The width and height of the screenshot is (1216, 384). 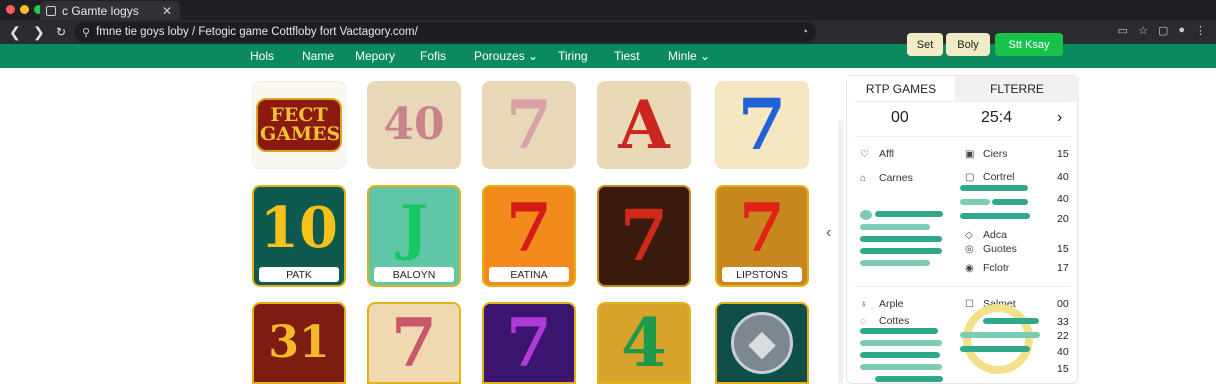 I want to click on nav-item-fofis: Fofis, so click(x=433, y=56).